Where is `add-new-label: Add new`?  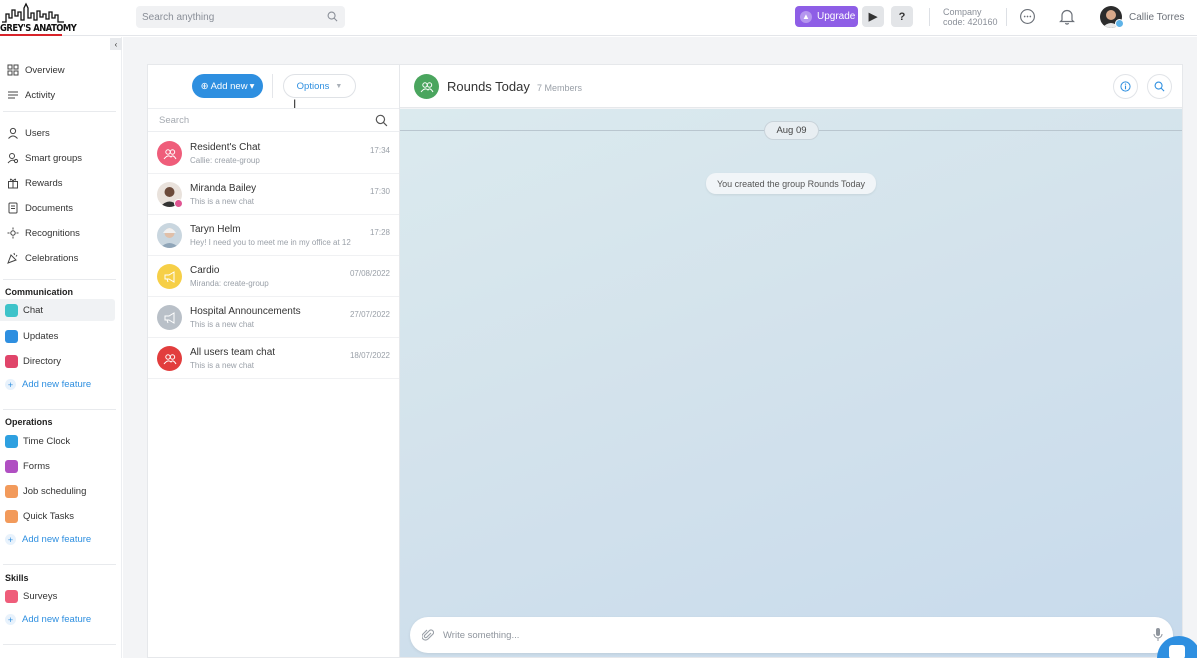 add-new-label: Add new is located at coordinates (229, 86).